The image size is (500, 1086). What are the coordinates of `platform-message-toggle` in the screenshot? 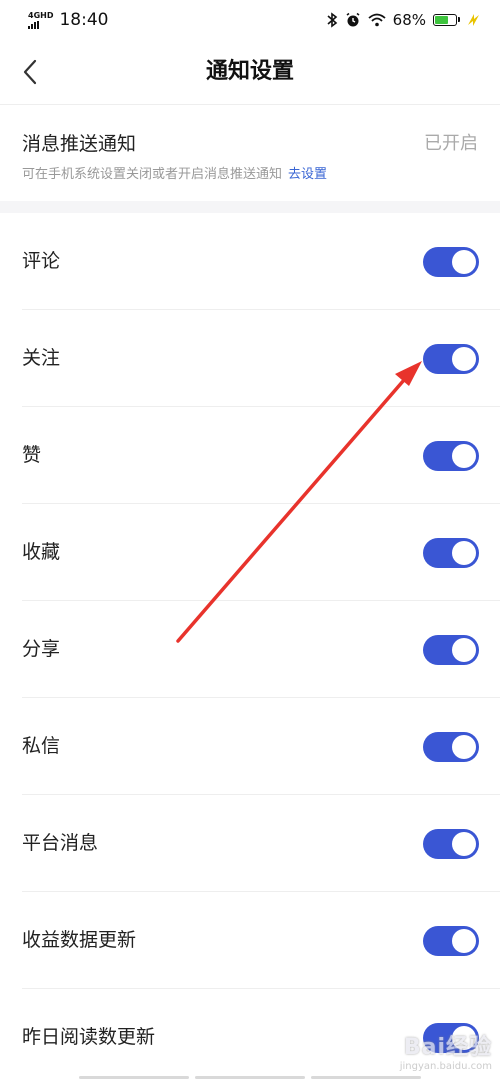 It's located at (451, 844).